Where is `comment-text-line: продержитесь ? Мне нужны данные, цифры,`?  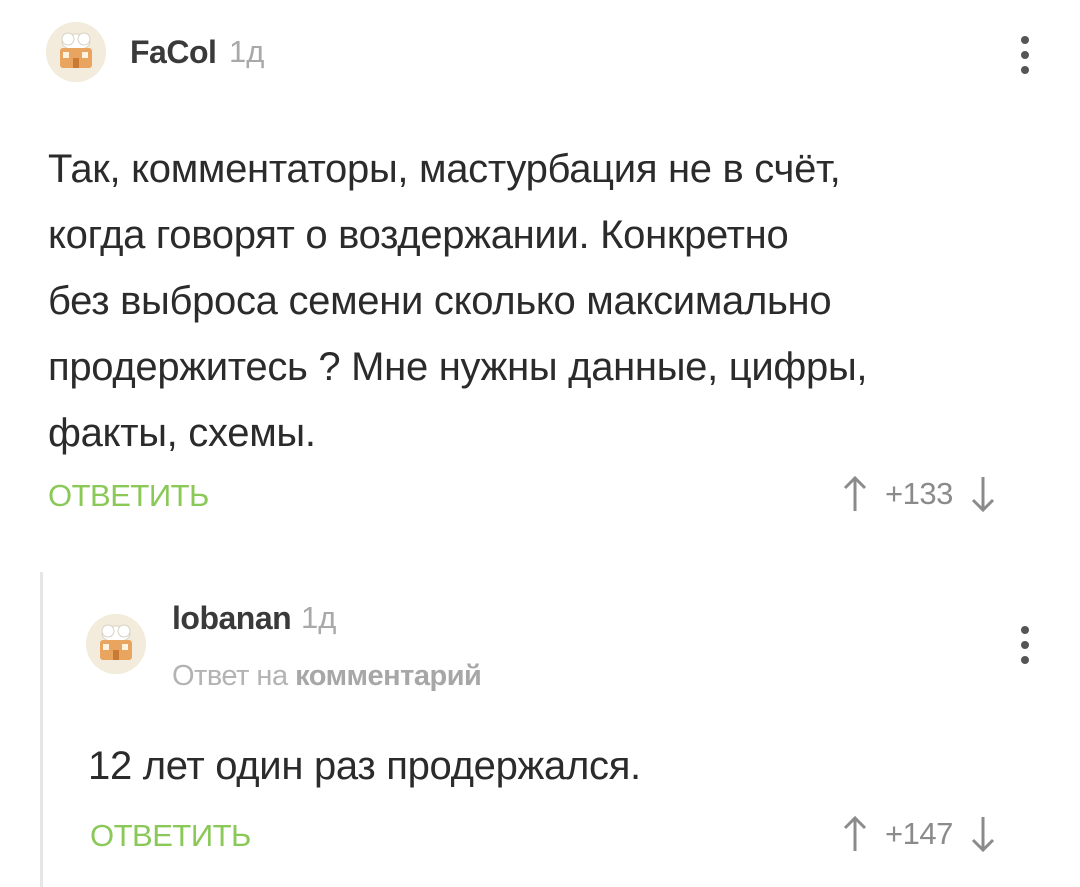 comment-text-line: продержитесь ? Мне нужны данные, цифры, is located at coordinates (458, 367).